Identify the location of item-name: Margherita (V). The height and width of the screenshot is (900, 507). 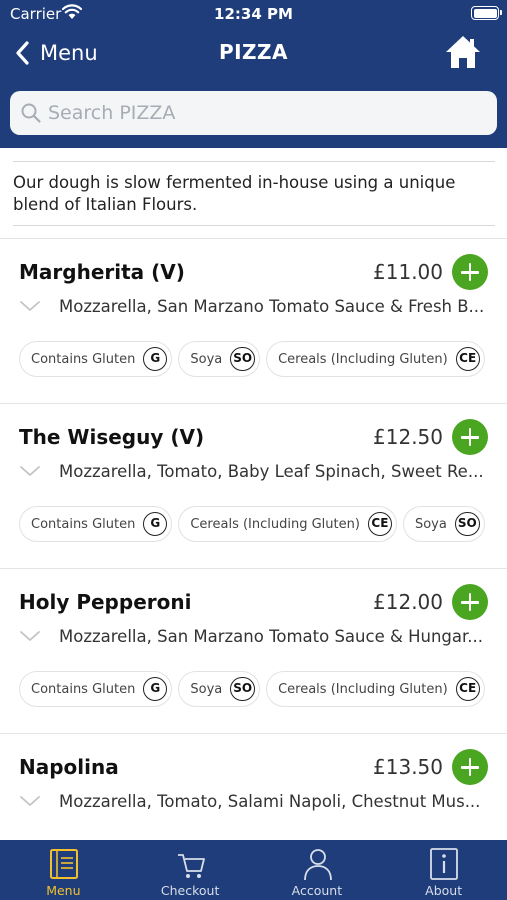
(102, 272).